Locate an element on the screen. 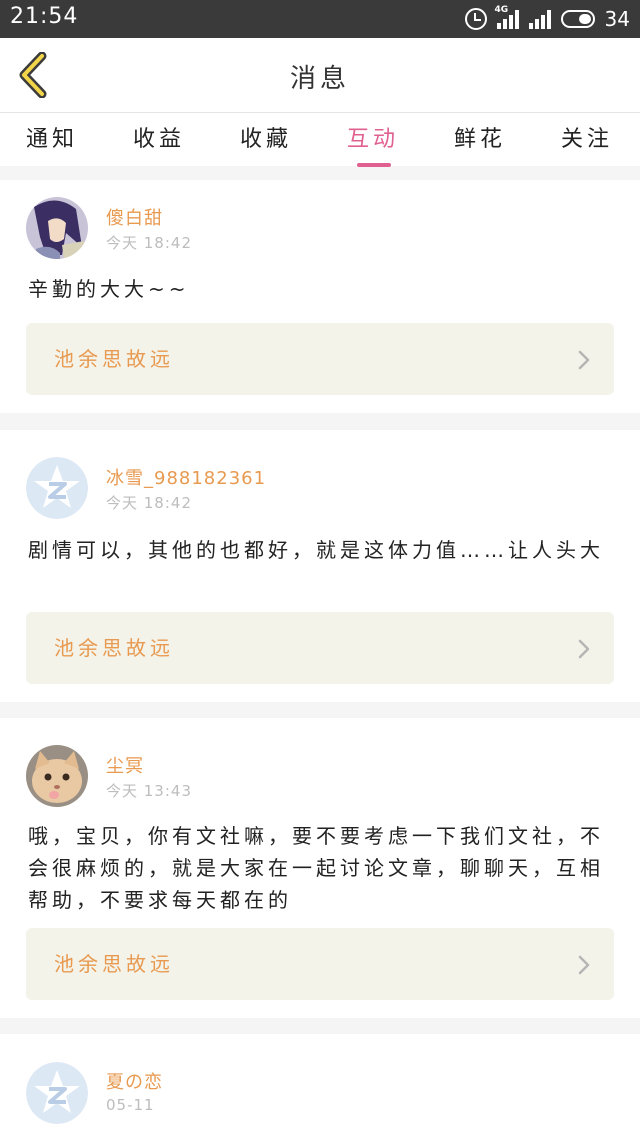  tab-favorites: 收藏 is located at coordinates (266, 137).